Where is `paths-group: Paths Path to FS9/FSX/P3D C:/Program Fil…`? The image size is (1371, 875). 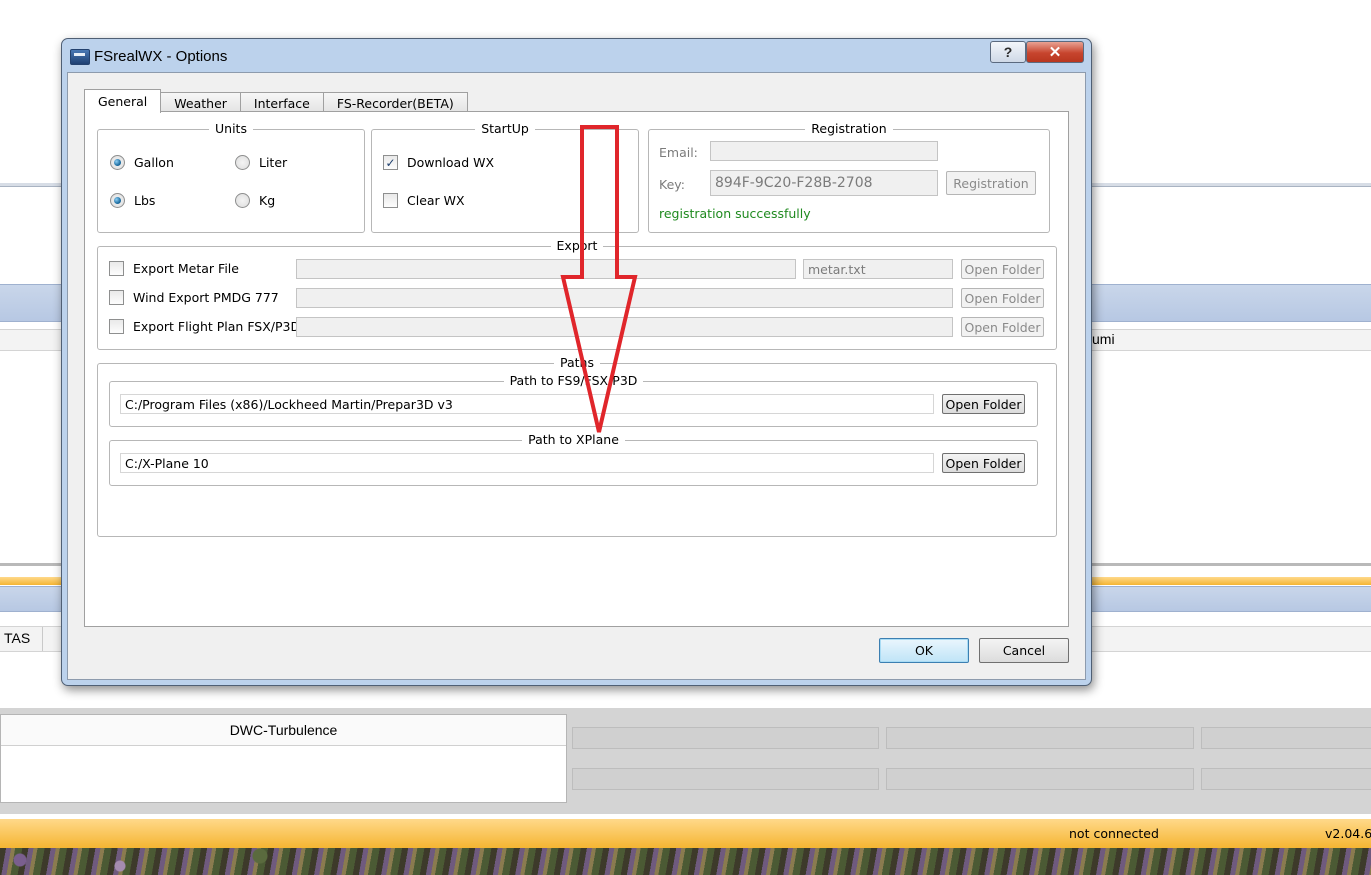
paths-group: Paths Path to FS9/FSX/P3D C:/Program Fil… is located at coordinates (577, 446).